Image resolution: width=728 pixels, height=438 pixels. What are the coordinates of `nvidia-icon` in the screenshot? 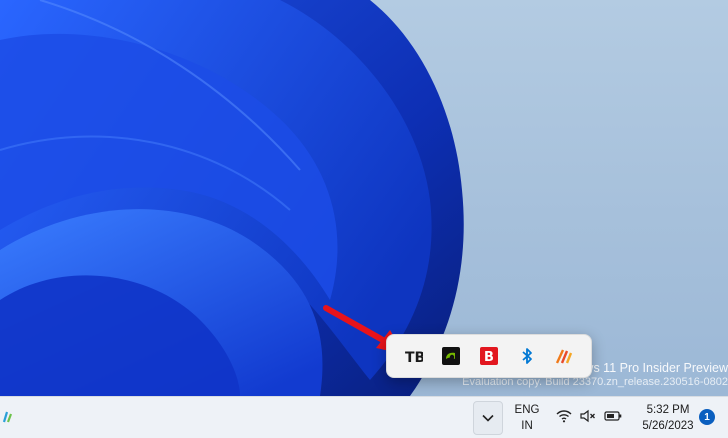 It's located at (451, 356).